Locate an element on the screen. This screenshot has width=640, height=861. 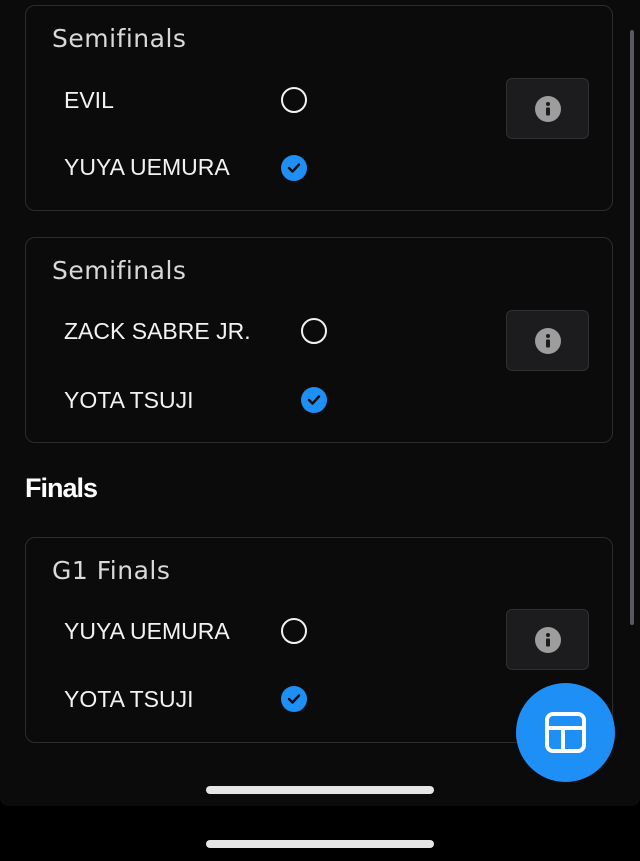
app-home-indicator is located at coordinates (320, 790).